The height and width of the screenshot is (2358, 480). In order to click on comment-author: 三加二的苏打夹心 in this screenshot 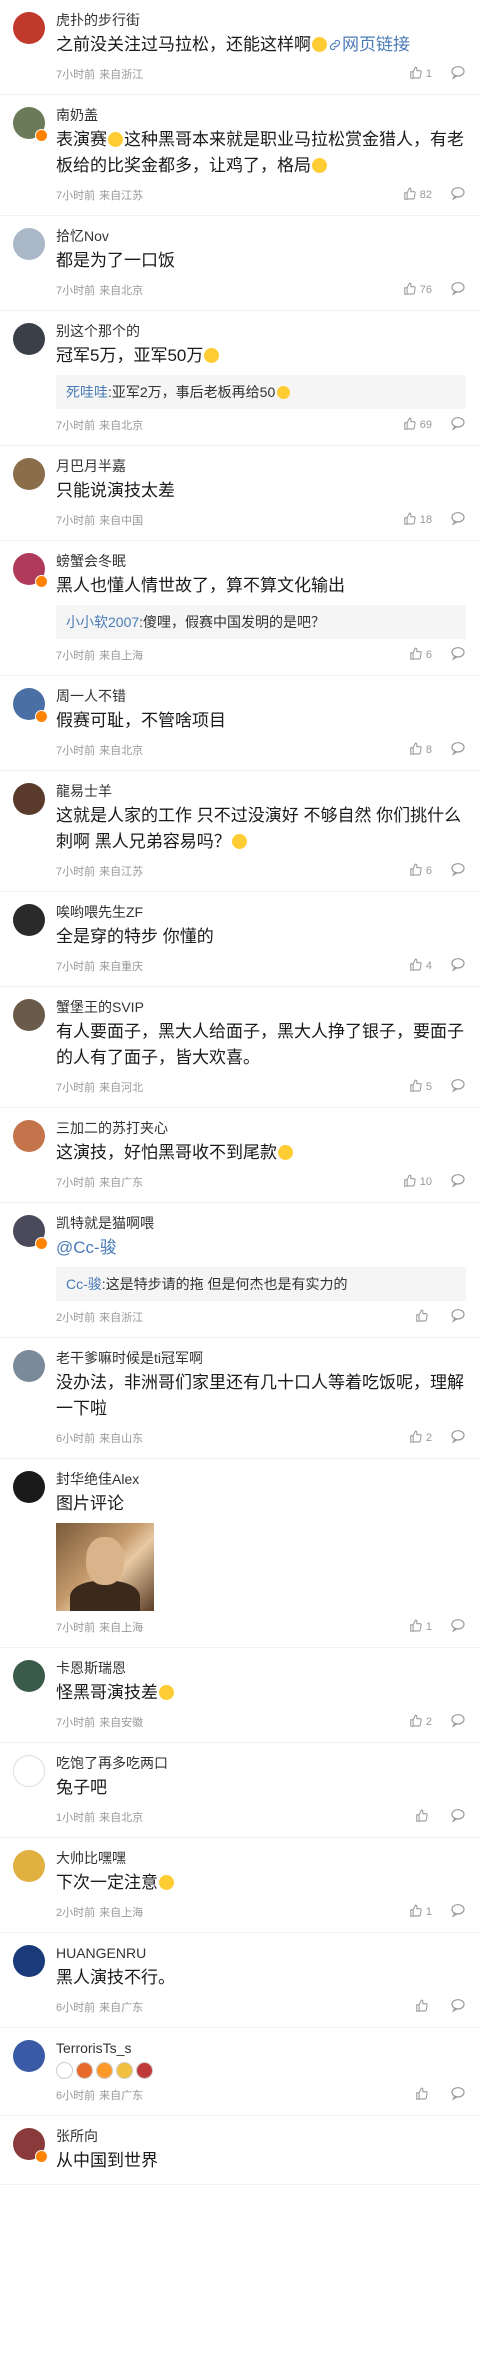, I will do `click(261, 1127)`.